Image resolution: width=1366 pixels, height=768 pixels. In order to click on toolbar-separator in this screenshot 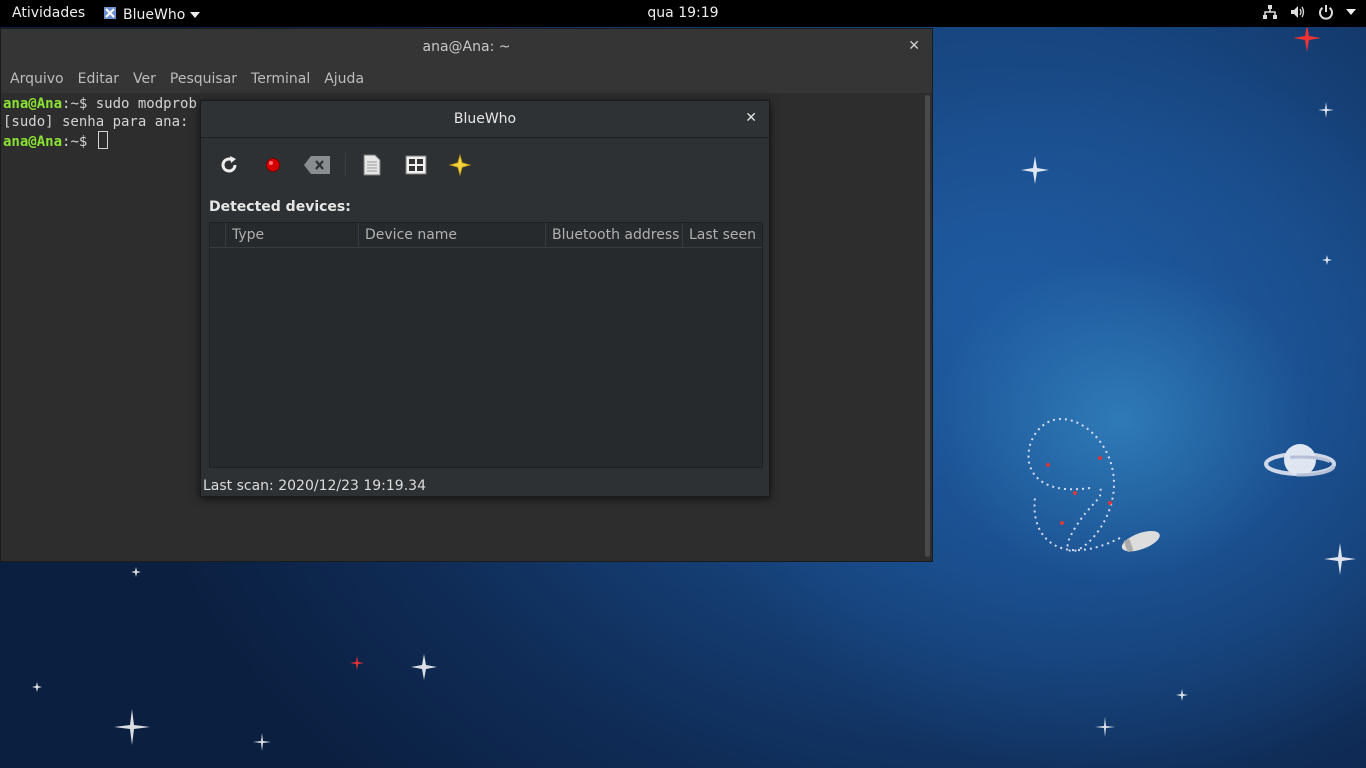, I will do `click(345, 165)`.